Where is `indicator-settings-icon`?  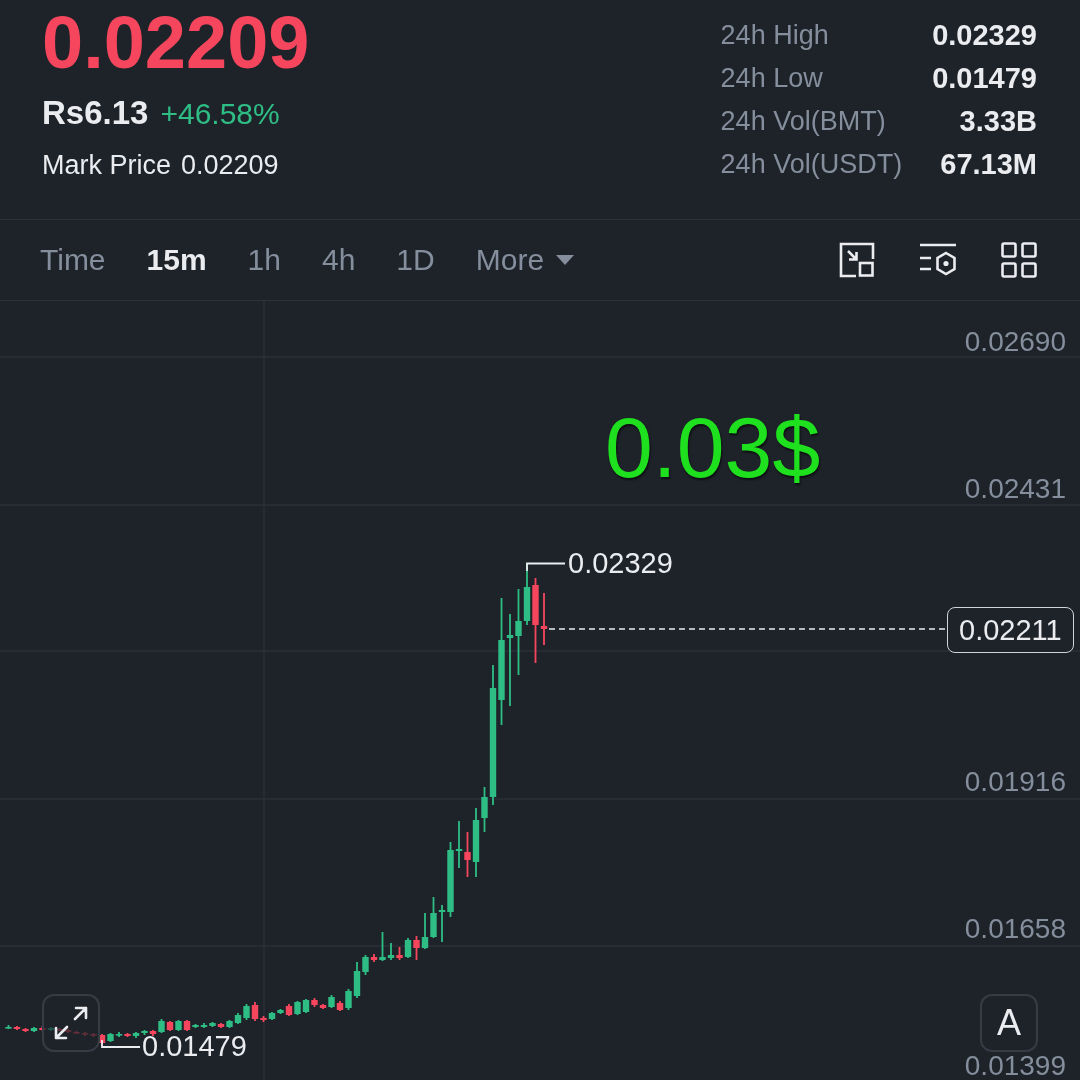 indicator-settings-icon is located at coordinates (938, 260).